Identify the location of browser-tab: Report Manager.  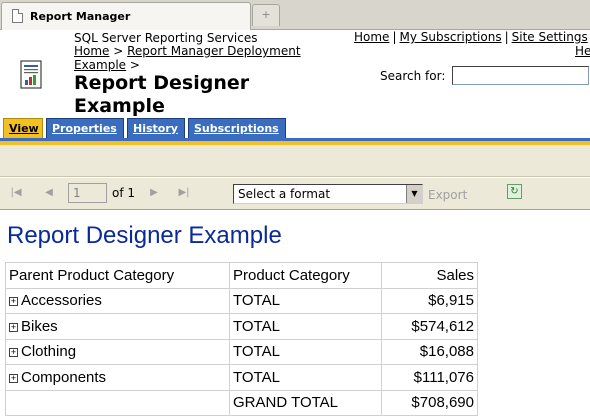
(126, 16).